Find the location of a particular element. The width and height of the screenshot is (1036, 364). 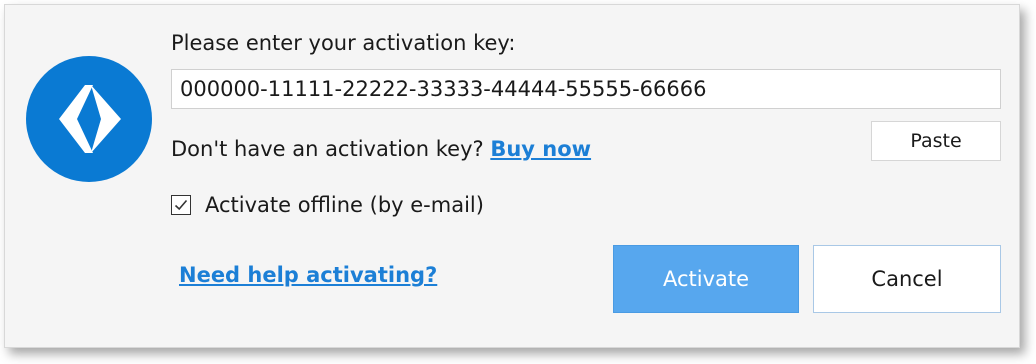

activate-offline-checkbox is located at coordinates (181, 205).